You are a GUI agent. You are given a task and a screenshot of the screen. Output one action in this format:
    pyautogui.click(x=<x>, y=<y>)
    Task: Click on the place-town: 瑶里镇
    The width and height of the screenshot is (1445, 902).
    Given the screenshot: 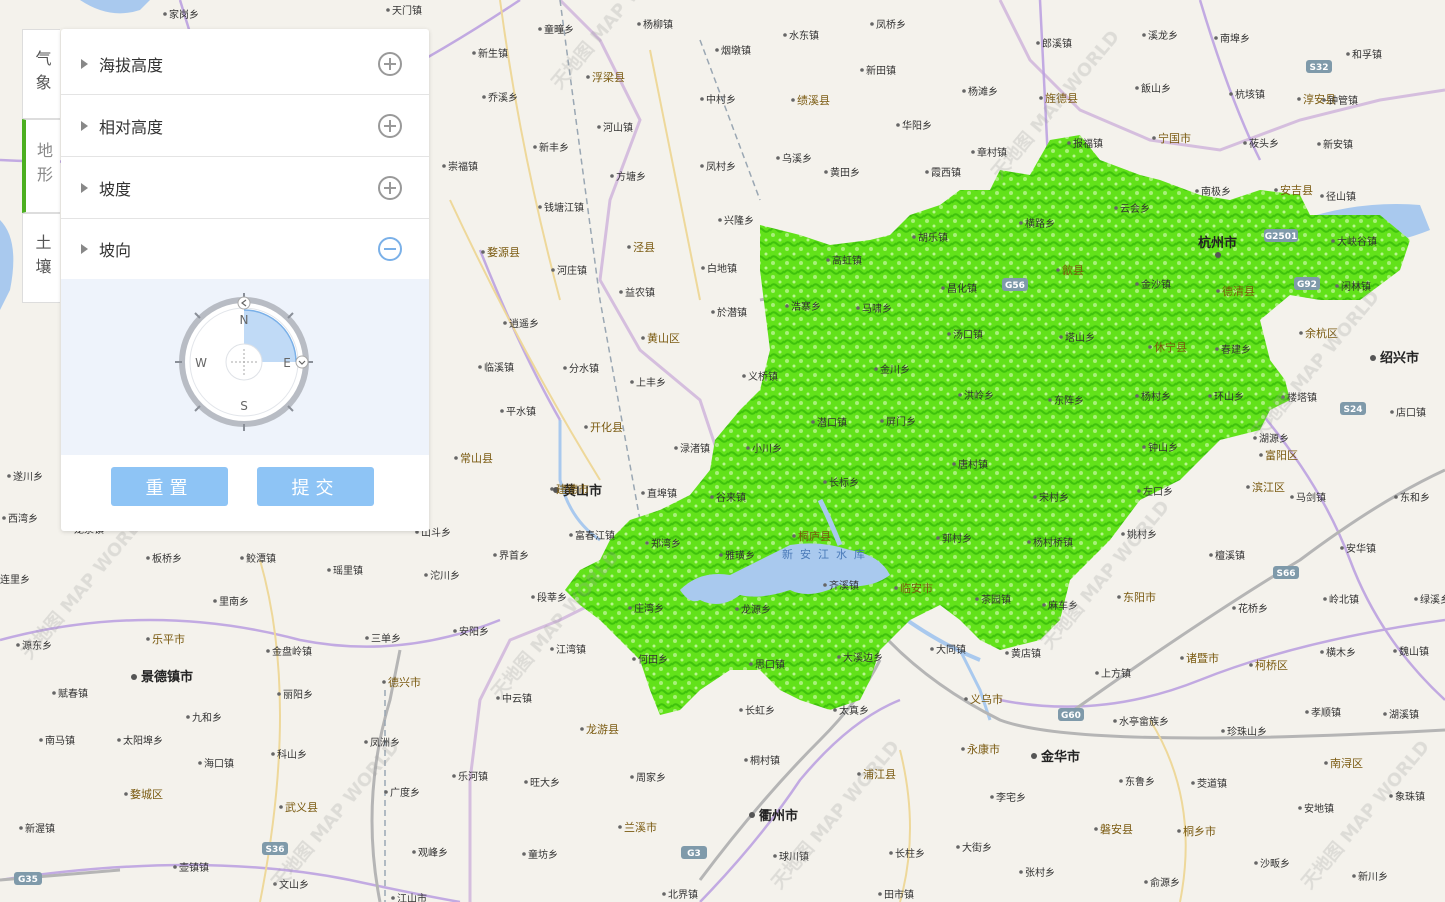 What is the action you would take?
    pyautogui.click(x=348, y=570)
    